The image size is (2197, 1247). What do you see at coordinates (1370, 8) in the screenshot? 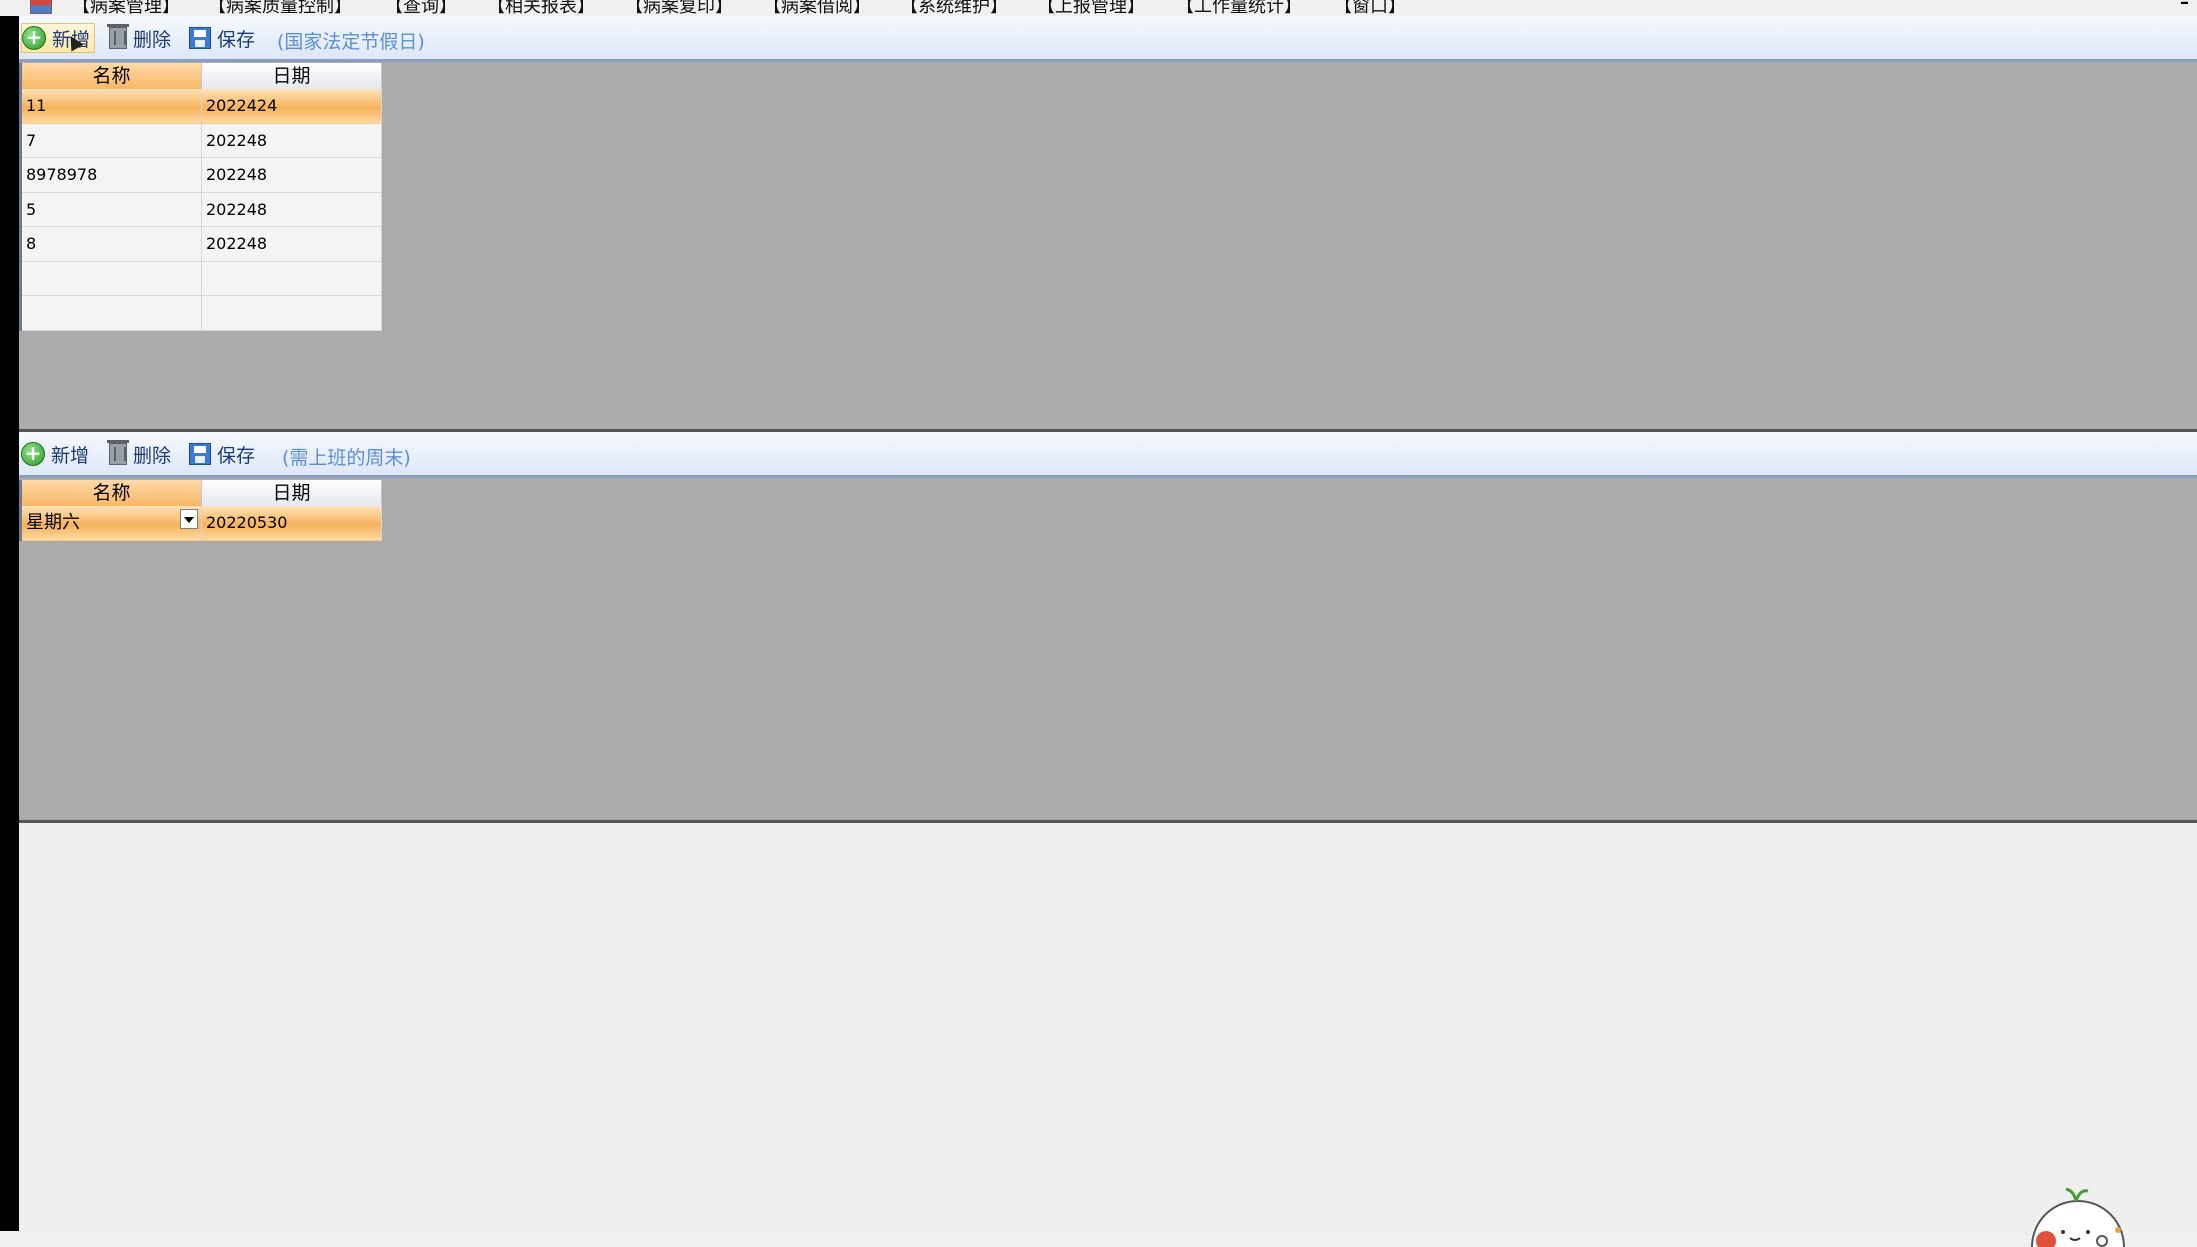
I see `menu-window: 【窗口】` at bounding box center [1370, 8].